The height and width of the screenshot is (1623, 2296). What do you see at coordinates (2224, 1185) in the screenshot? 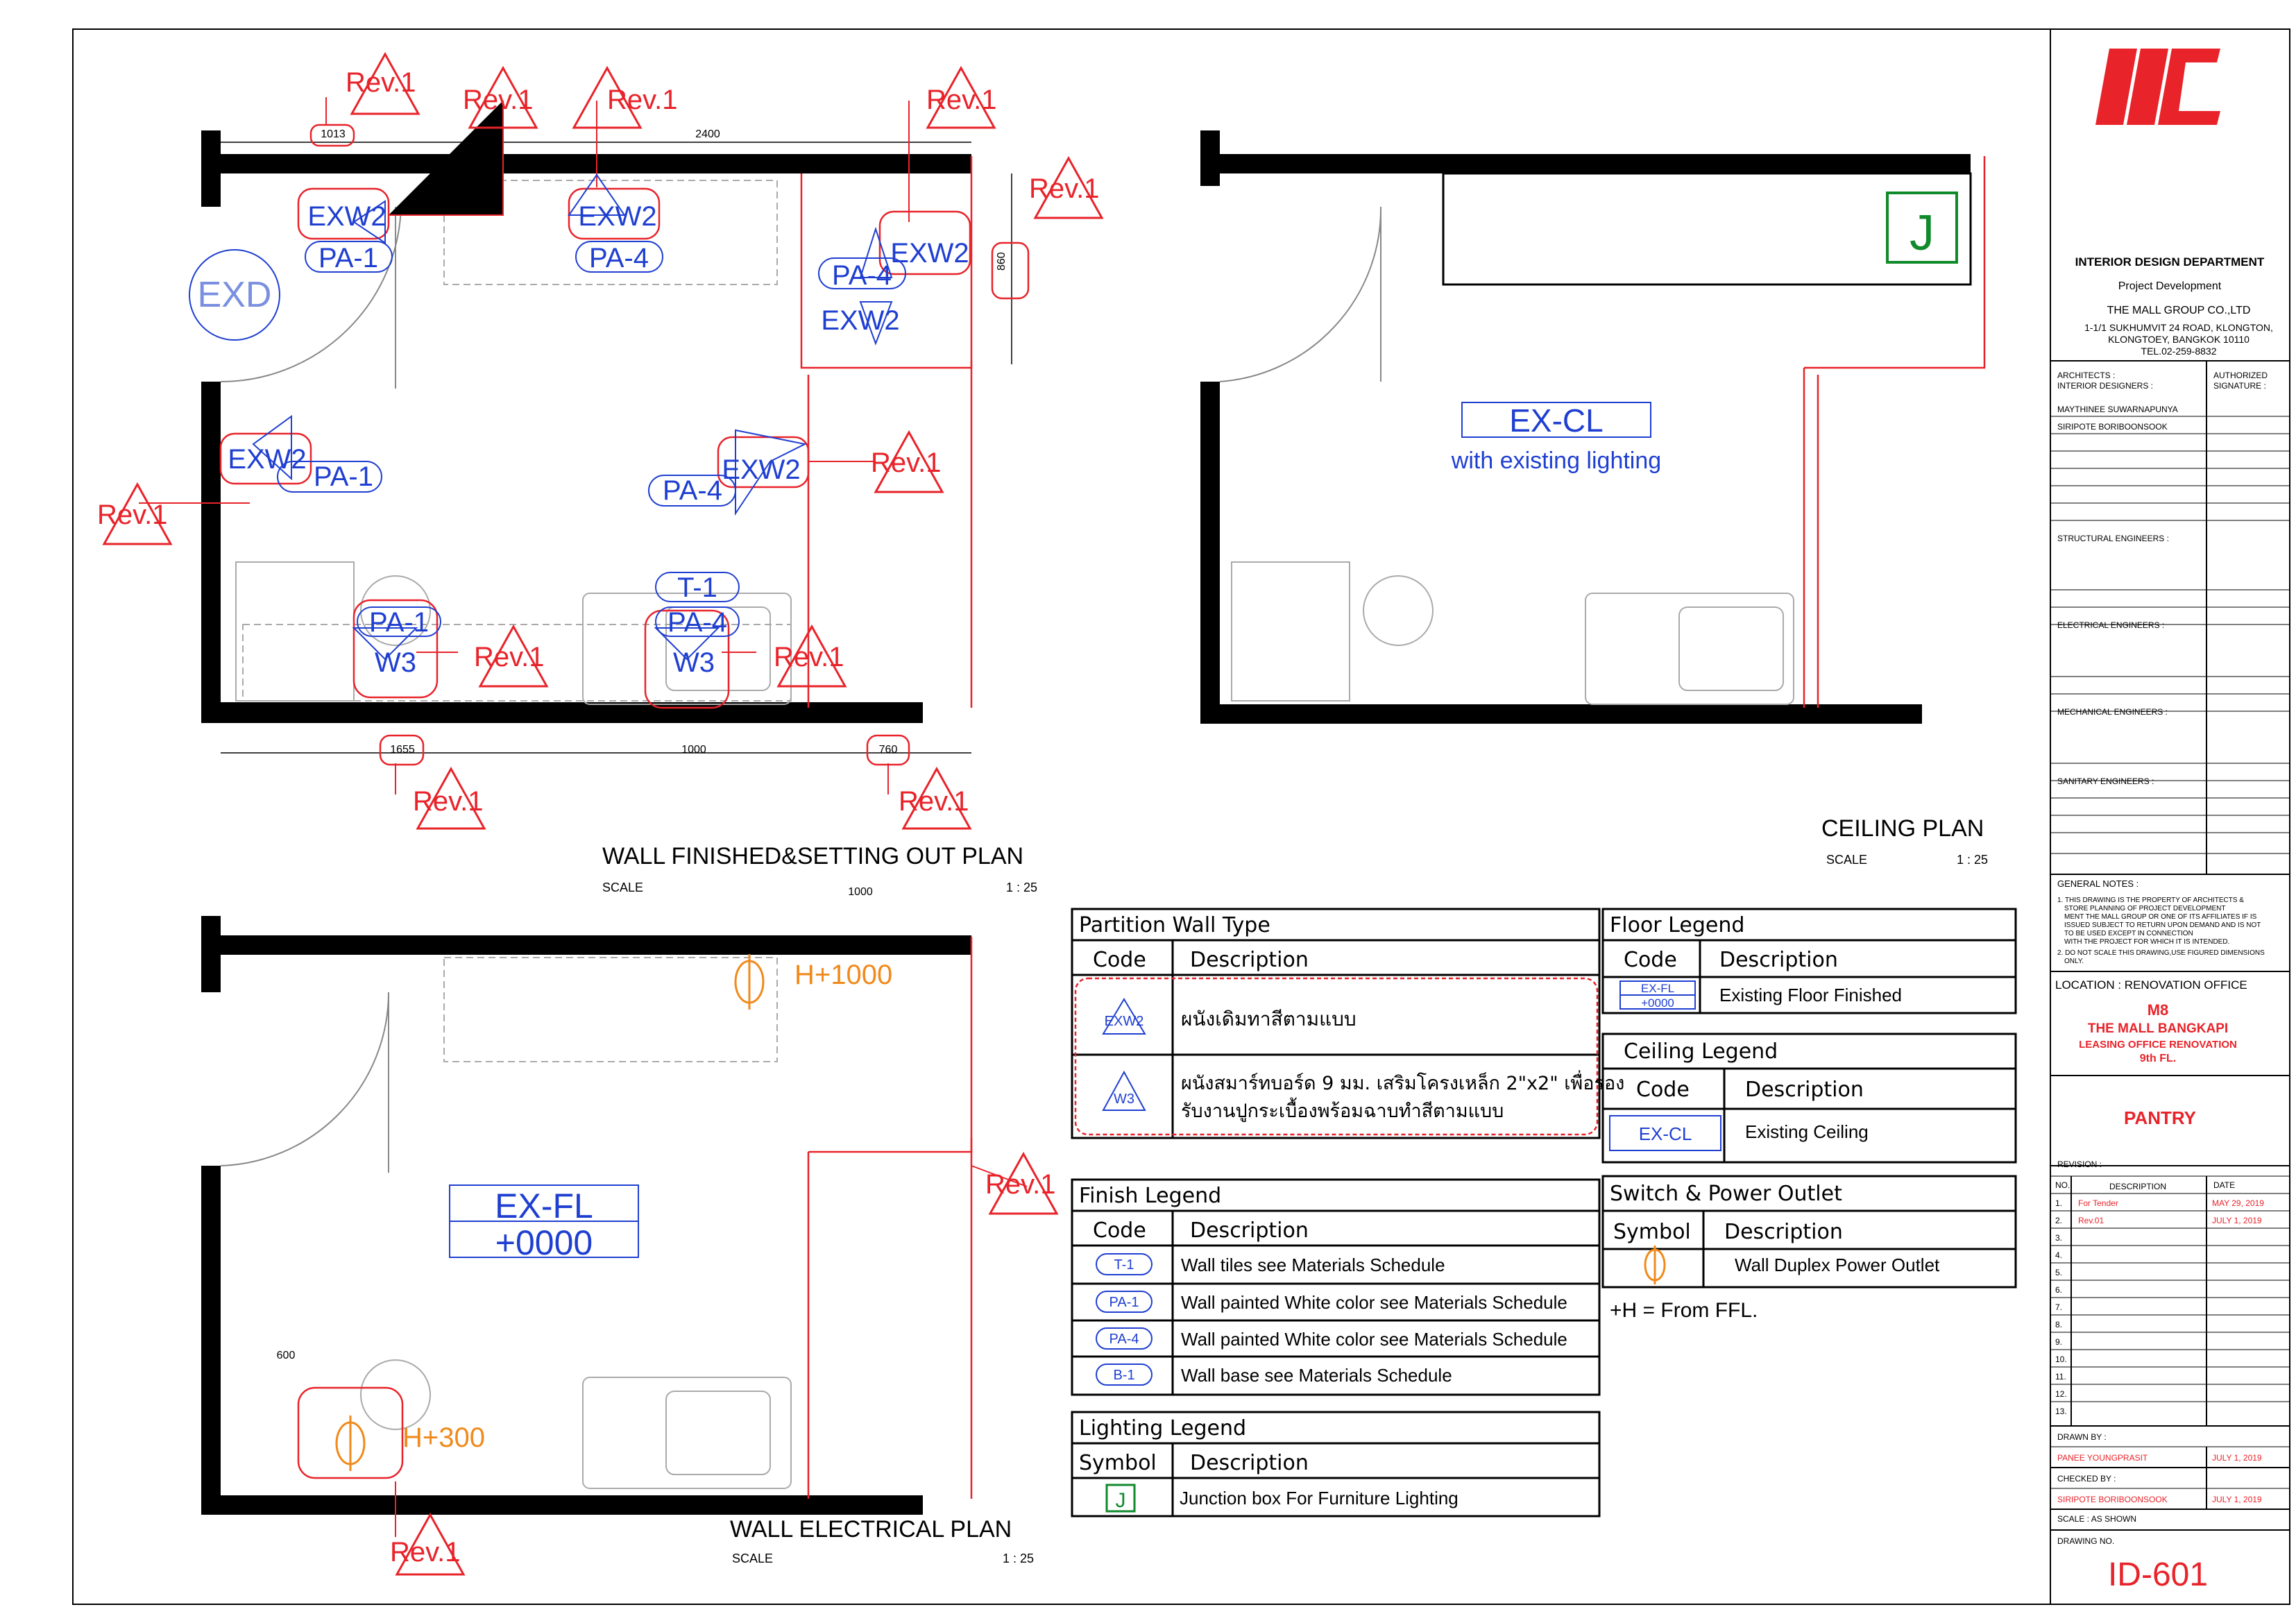
I see `rev-header-date: DATE` at bounding box center [2224, 1185].